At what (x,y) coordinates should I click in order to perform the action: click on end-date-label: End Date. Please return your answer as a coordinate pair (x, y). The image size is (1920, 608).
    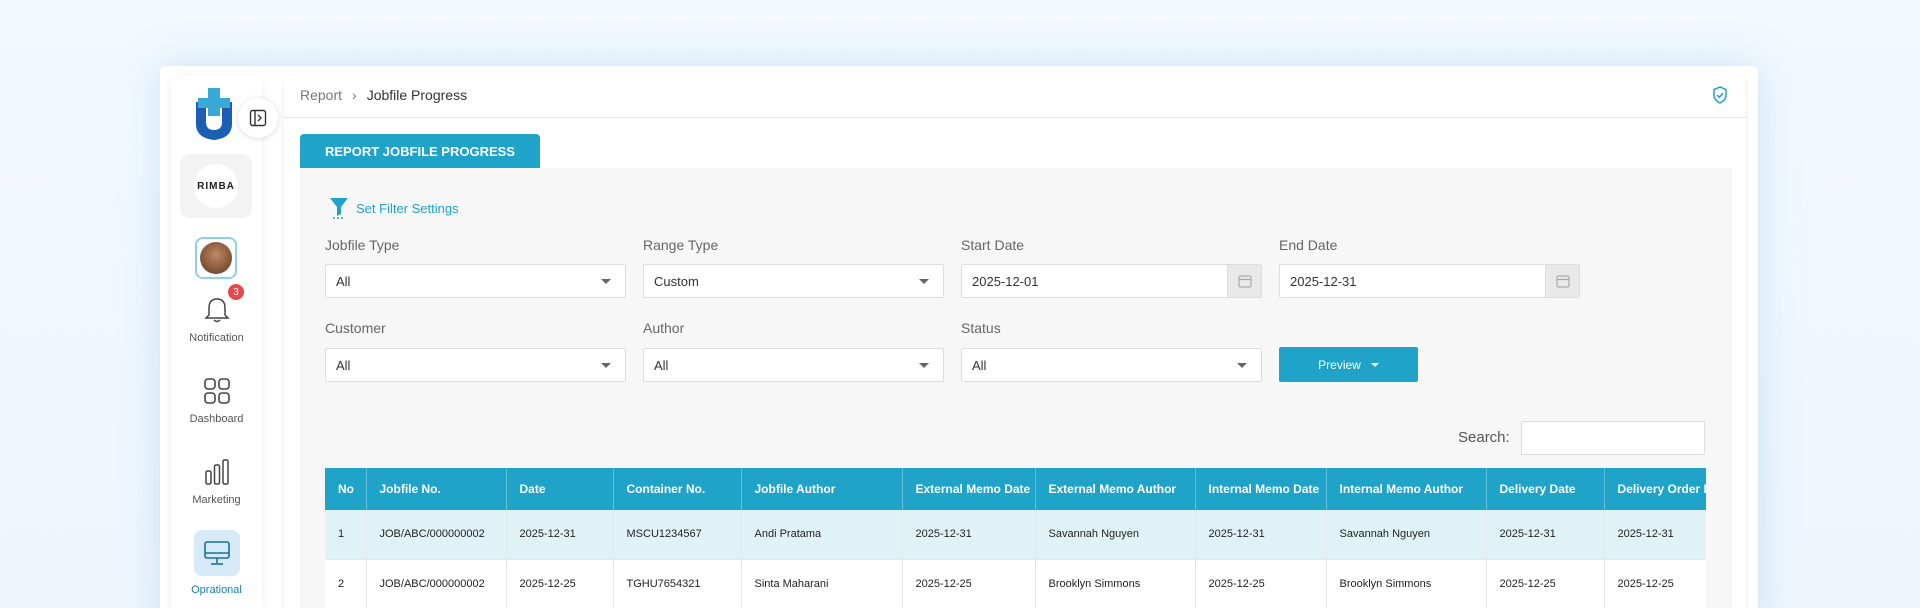
    Looking at the image, I should click on (1308, 245).